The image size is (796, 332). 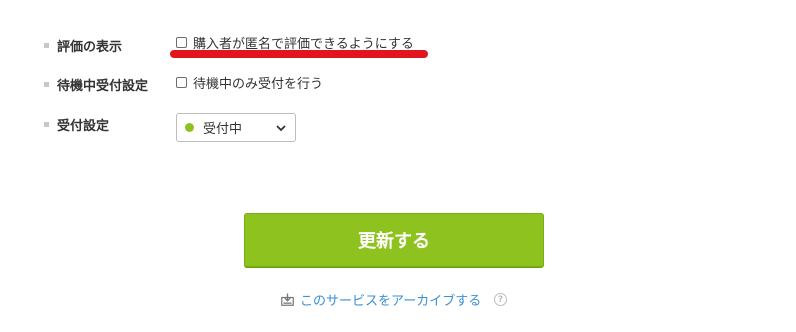 I want to click on archive-download-icon, so click(x=287, y=299).